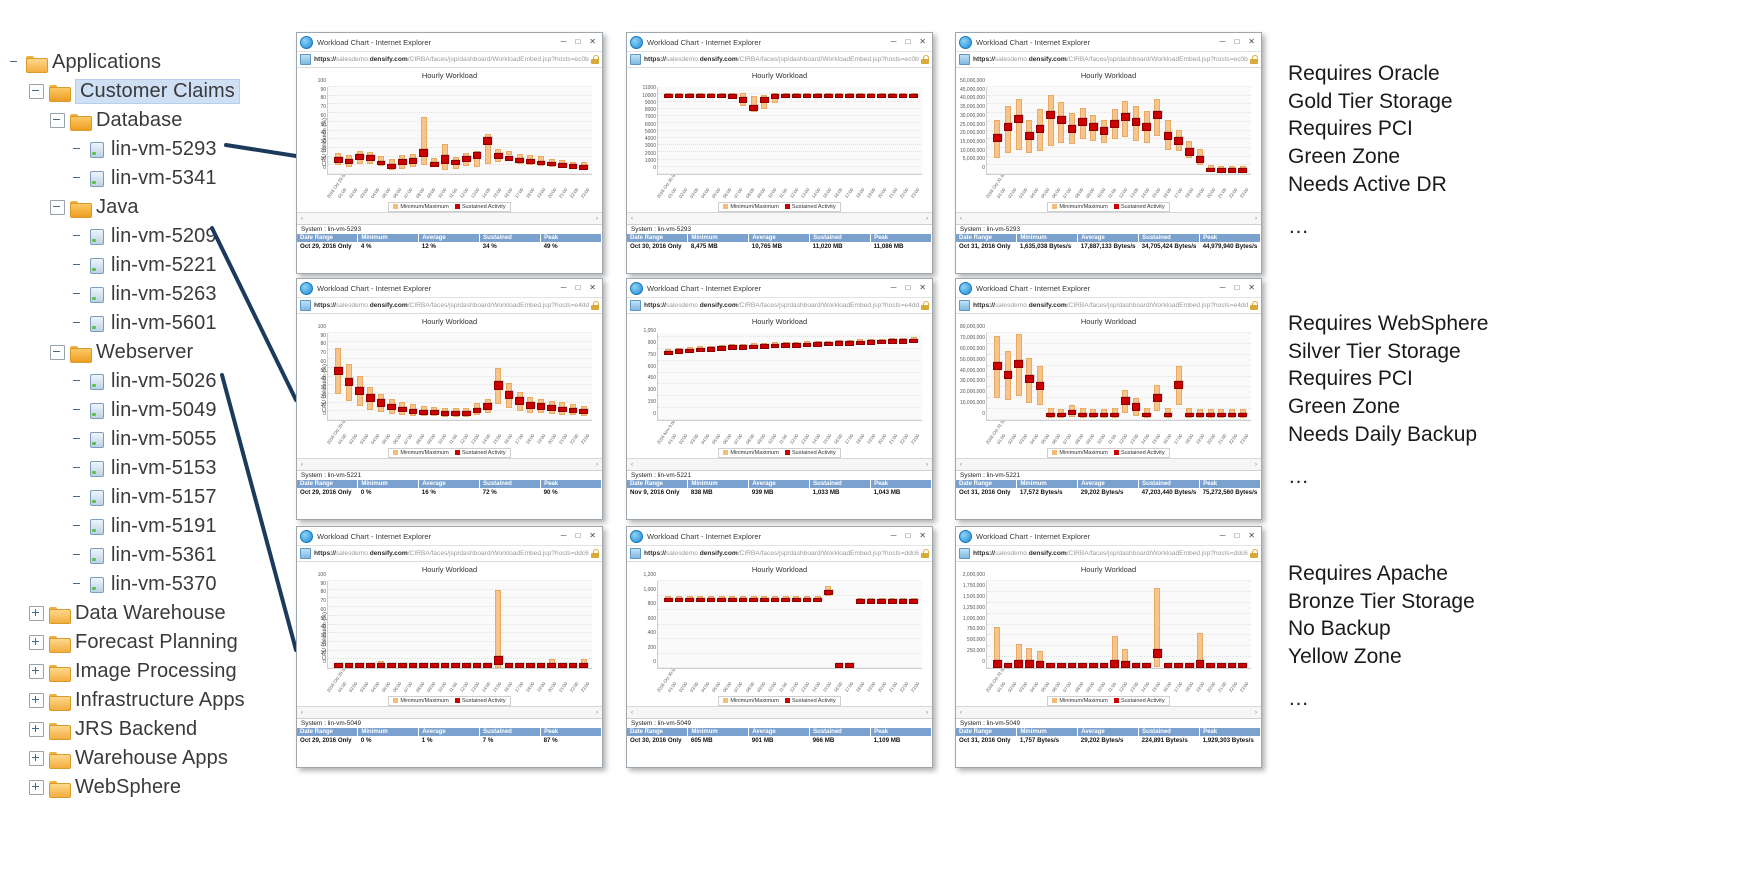 The image size is (1759, 872). I want to click on tree-item-lin-vm-5191: lin-vm-5191, so click(153, 526).